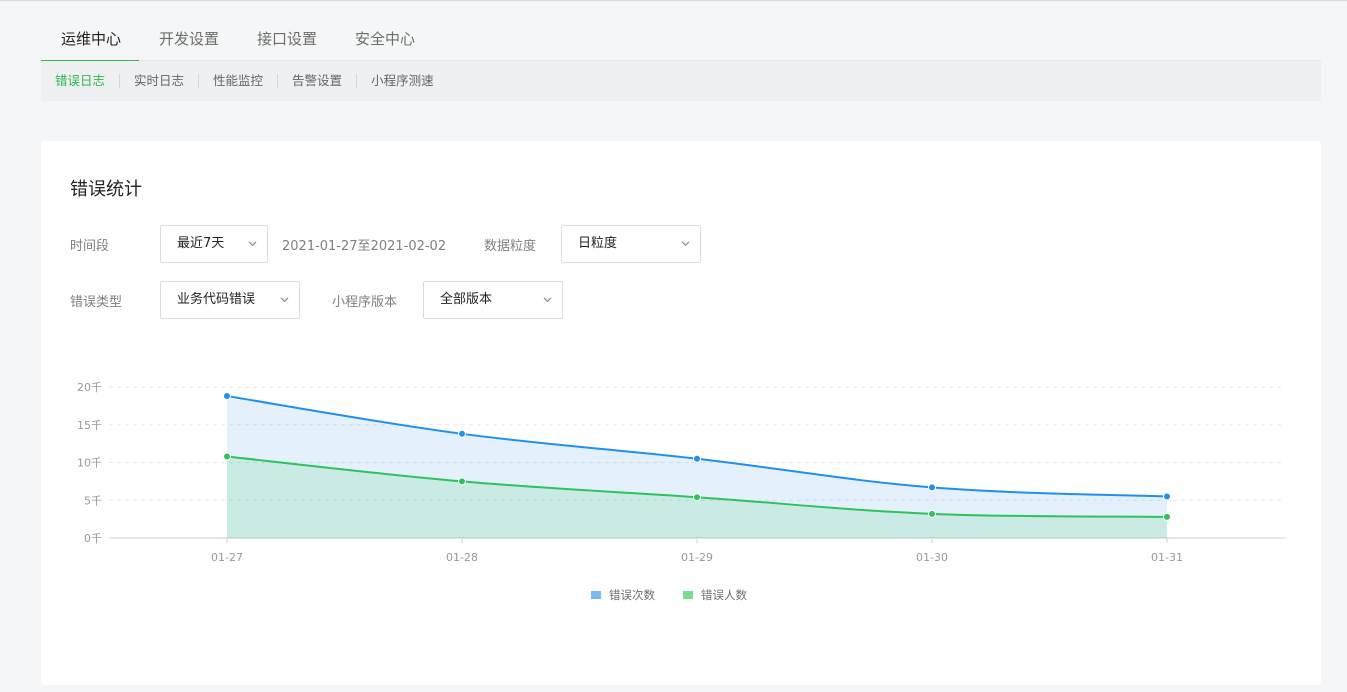  I want to click on y-tick-label: 20千, so click(89, 387).